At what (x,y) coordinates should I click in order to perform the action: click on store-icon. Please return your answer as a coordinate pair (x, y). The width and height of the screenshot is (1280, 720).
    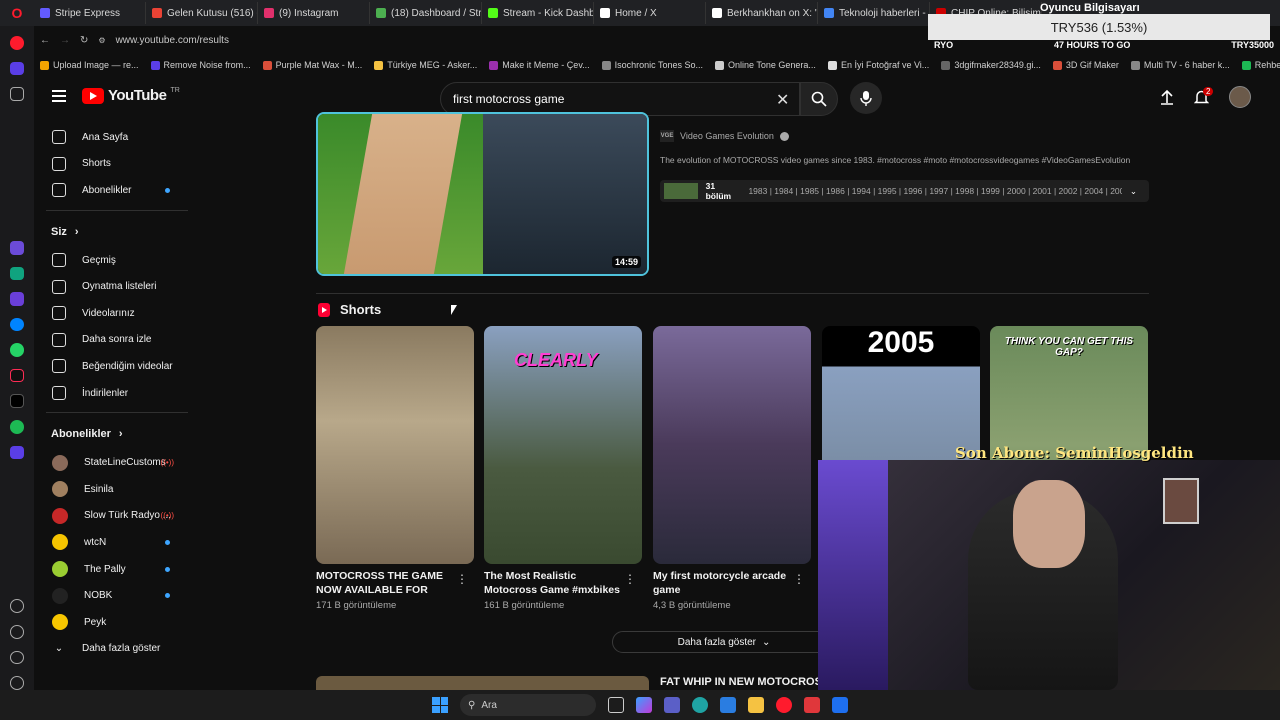
    Looking at the image, I should click on (728, 705).